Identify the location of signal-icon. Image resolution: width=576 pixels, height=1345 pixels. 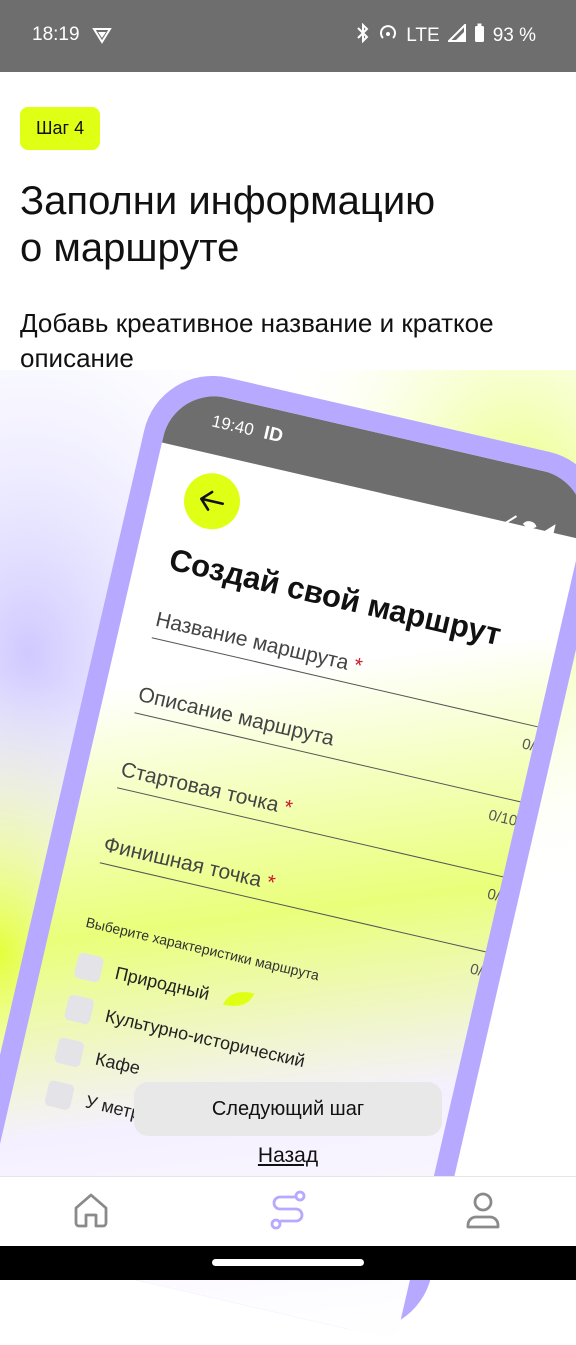
(456, 35).